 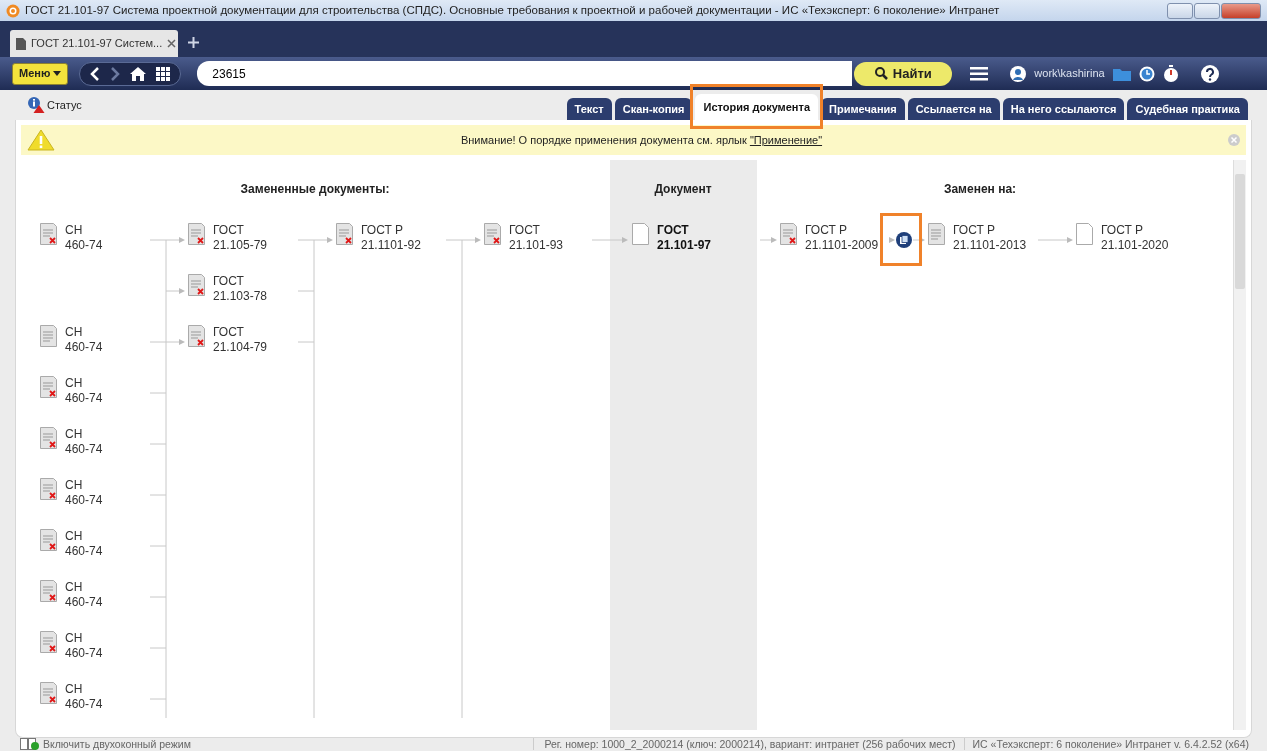 I want to click on document-link: ГОСТ Р 21.1101-2009, so click(x=829, y=238).